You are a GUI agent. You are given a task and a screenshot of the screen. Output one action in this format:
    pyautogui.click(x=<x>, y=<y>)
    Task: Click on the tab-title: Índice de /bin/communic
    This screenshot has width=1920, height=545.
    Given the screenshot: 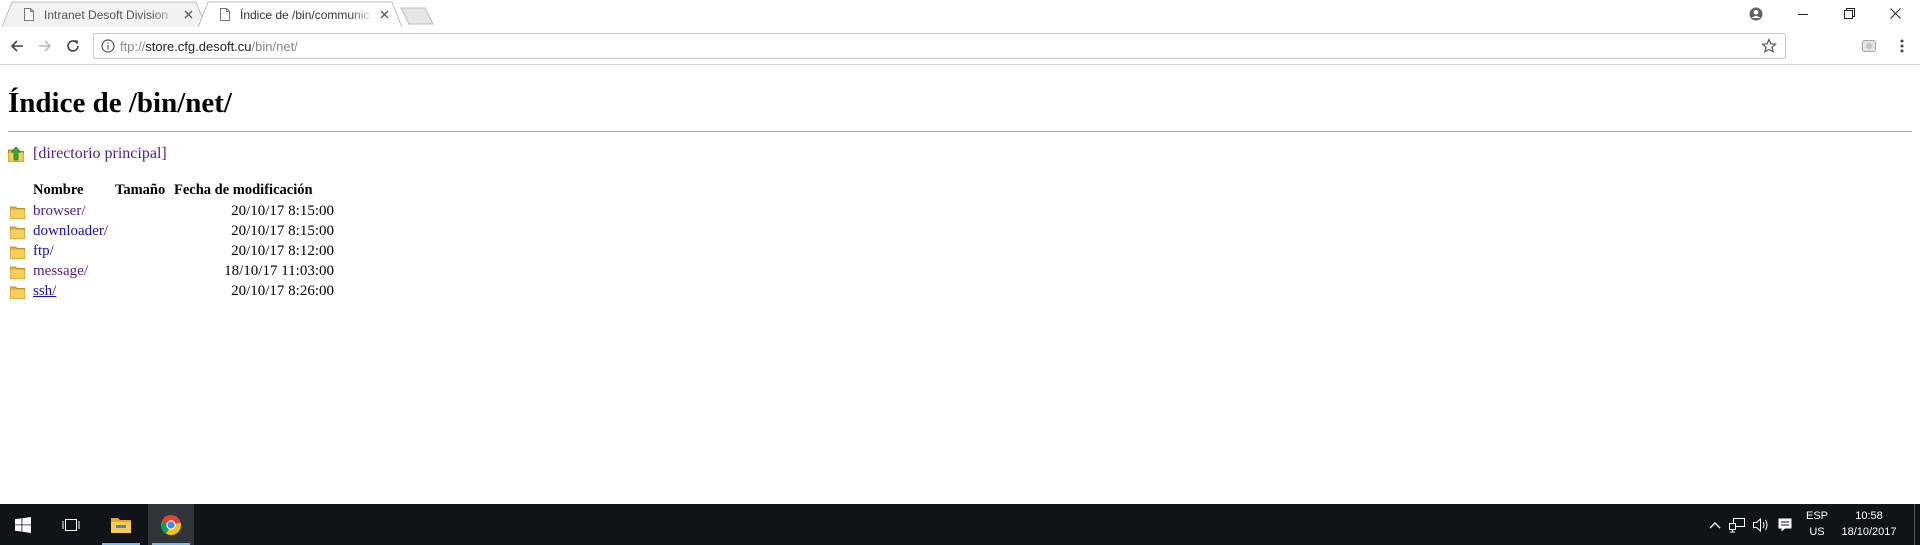 What is the action you would take?
    pyautogui.click(x=305, y=15)
    